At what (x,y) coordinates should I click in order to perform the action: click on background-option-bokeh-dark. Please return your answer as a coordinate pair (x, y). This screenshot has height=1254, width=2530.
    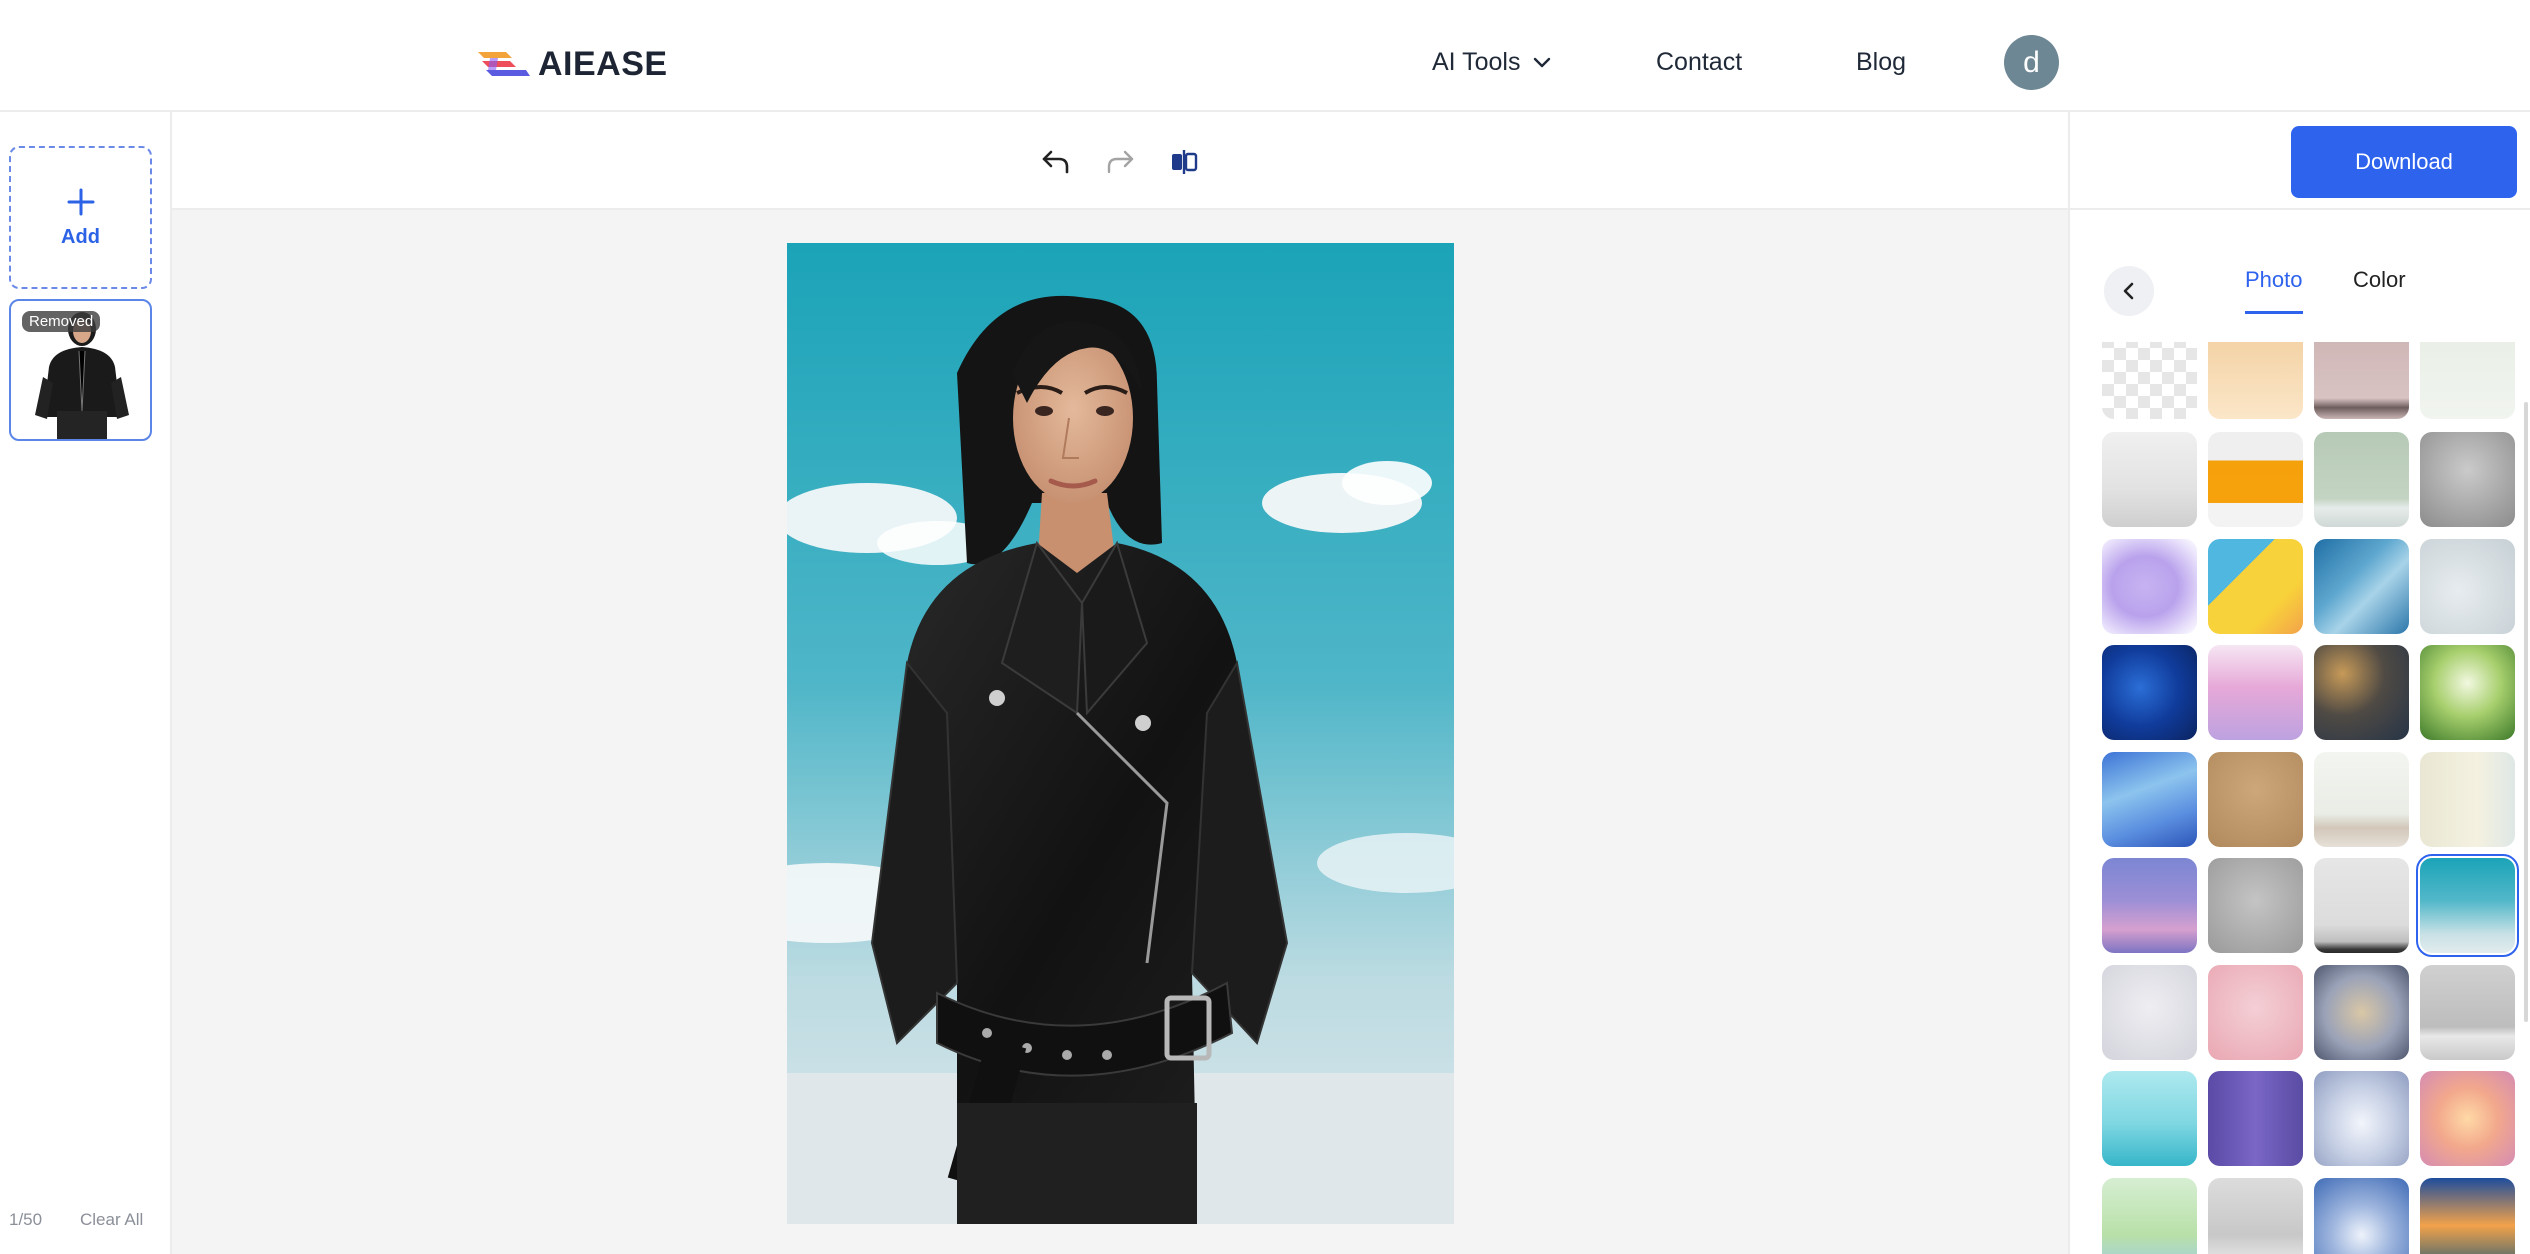
    Looking at the image, I should click on (2361, 692).